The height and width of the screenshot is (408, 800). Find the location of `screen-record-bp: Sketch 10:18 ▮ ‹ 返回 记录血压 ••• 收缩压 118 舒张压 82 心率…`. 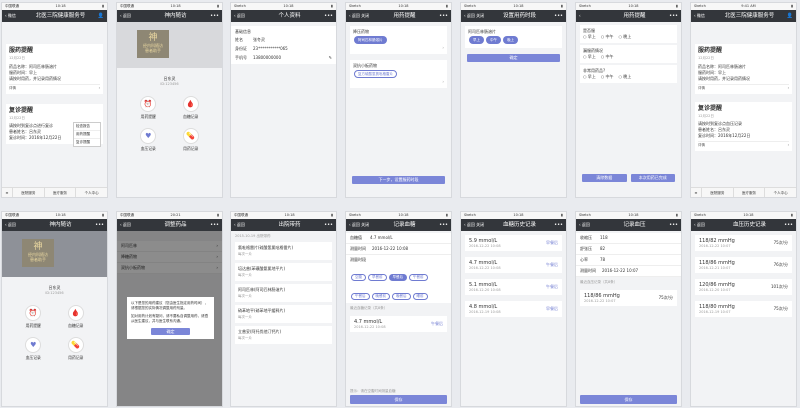

screen-record-bp: Sketch 10:18 ▮ ‹ 返回 记录血压 ••• 收缩压 118 舒张压 82 心率… is located at coordinates (628, 309).